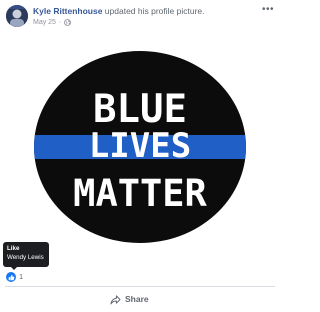  I want to click on tooltip-title: Like, so click(13, 248).